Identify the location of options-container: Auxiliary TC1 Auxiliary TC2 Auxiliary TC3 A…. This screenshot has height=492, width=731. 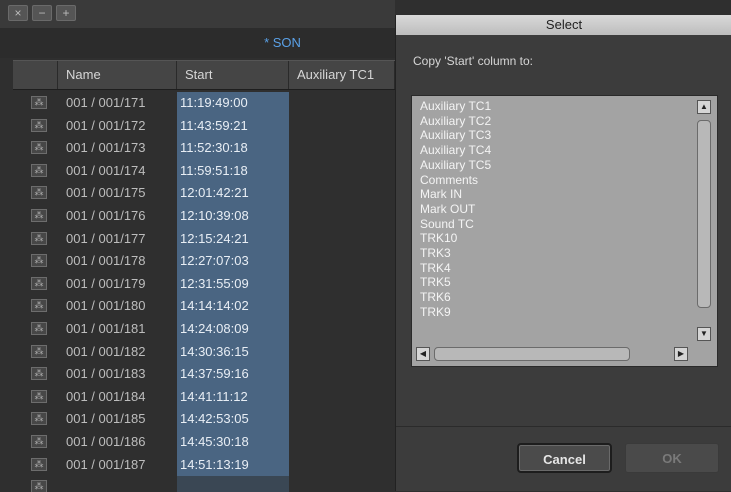
(455, 209).